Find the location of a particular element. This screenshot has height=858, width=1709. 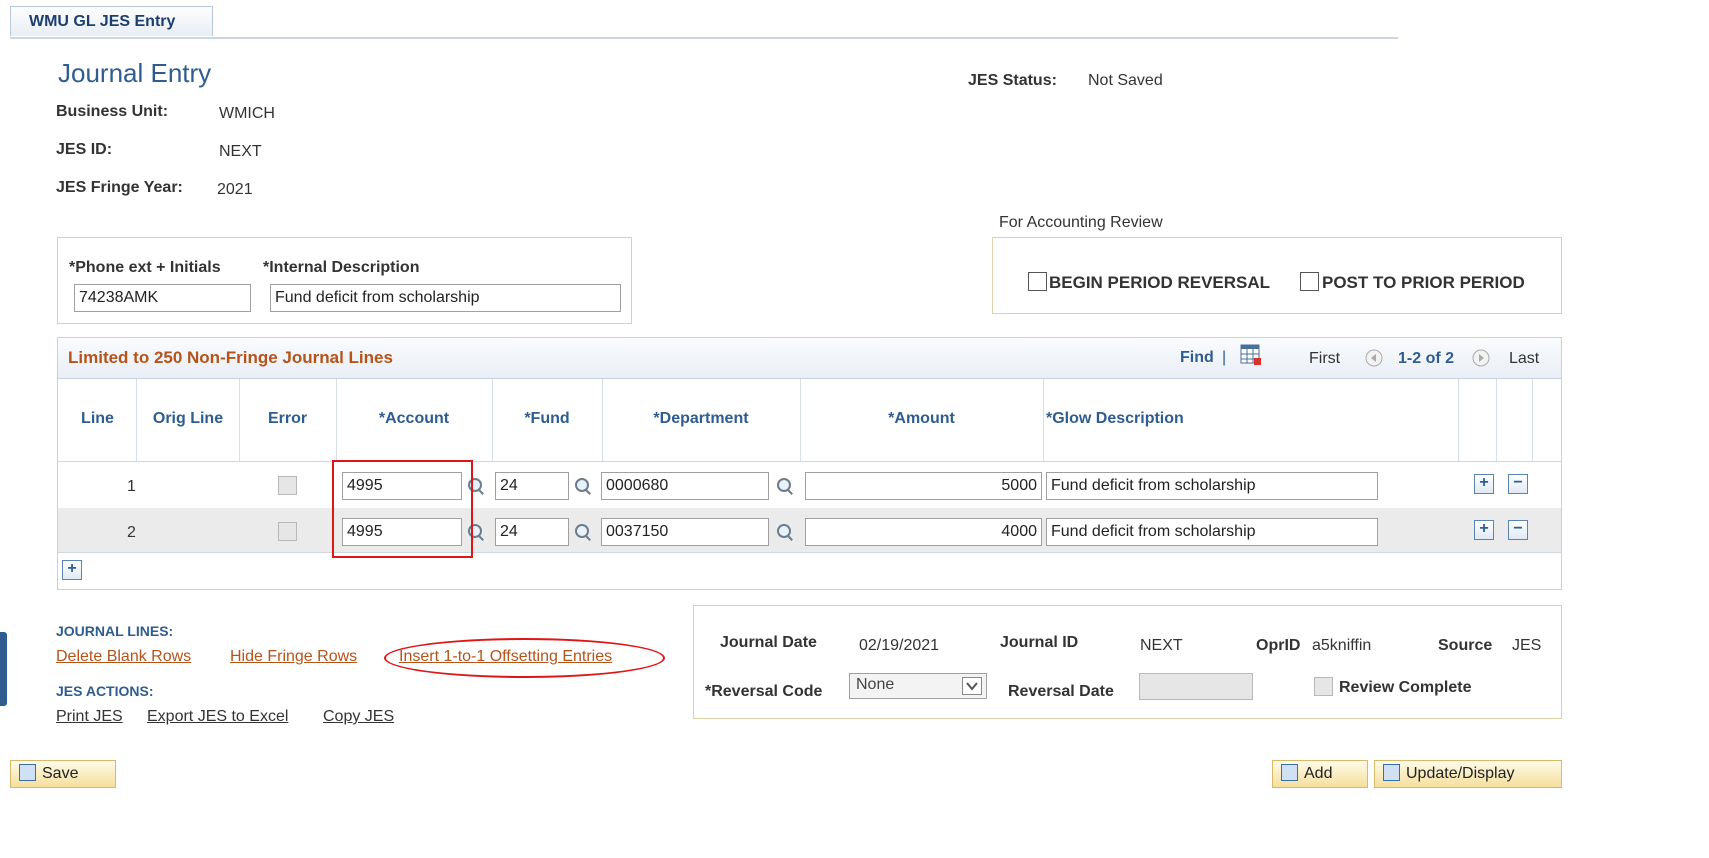

reversal-code-value: None is located at coordinates (875, 684).